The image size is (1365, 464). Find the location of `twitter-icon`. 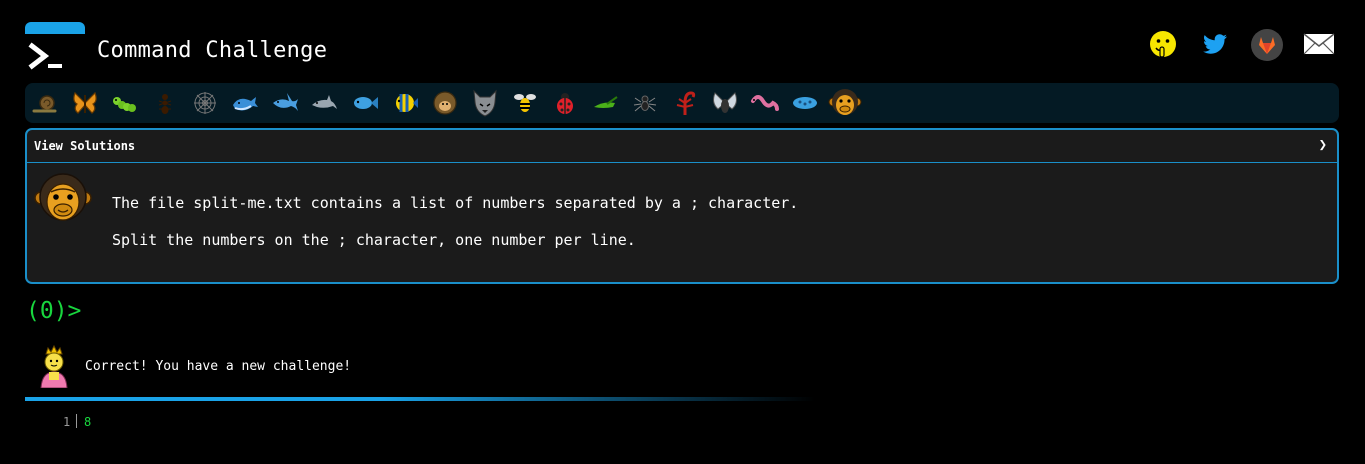

twitter-icon is located at coordinates (1215, 44).